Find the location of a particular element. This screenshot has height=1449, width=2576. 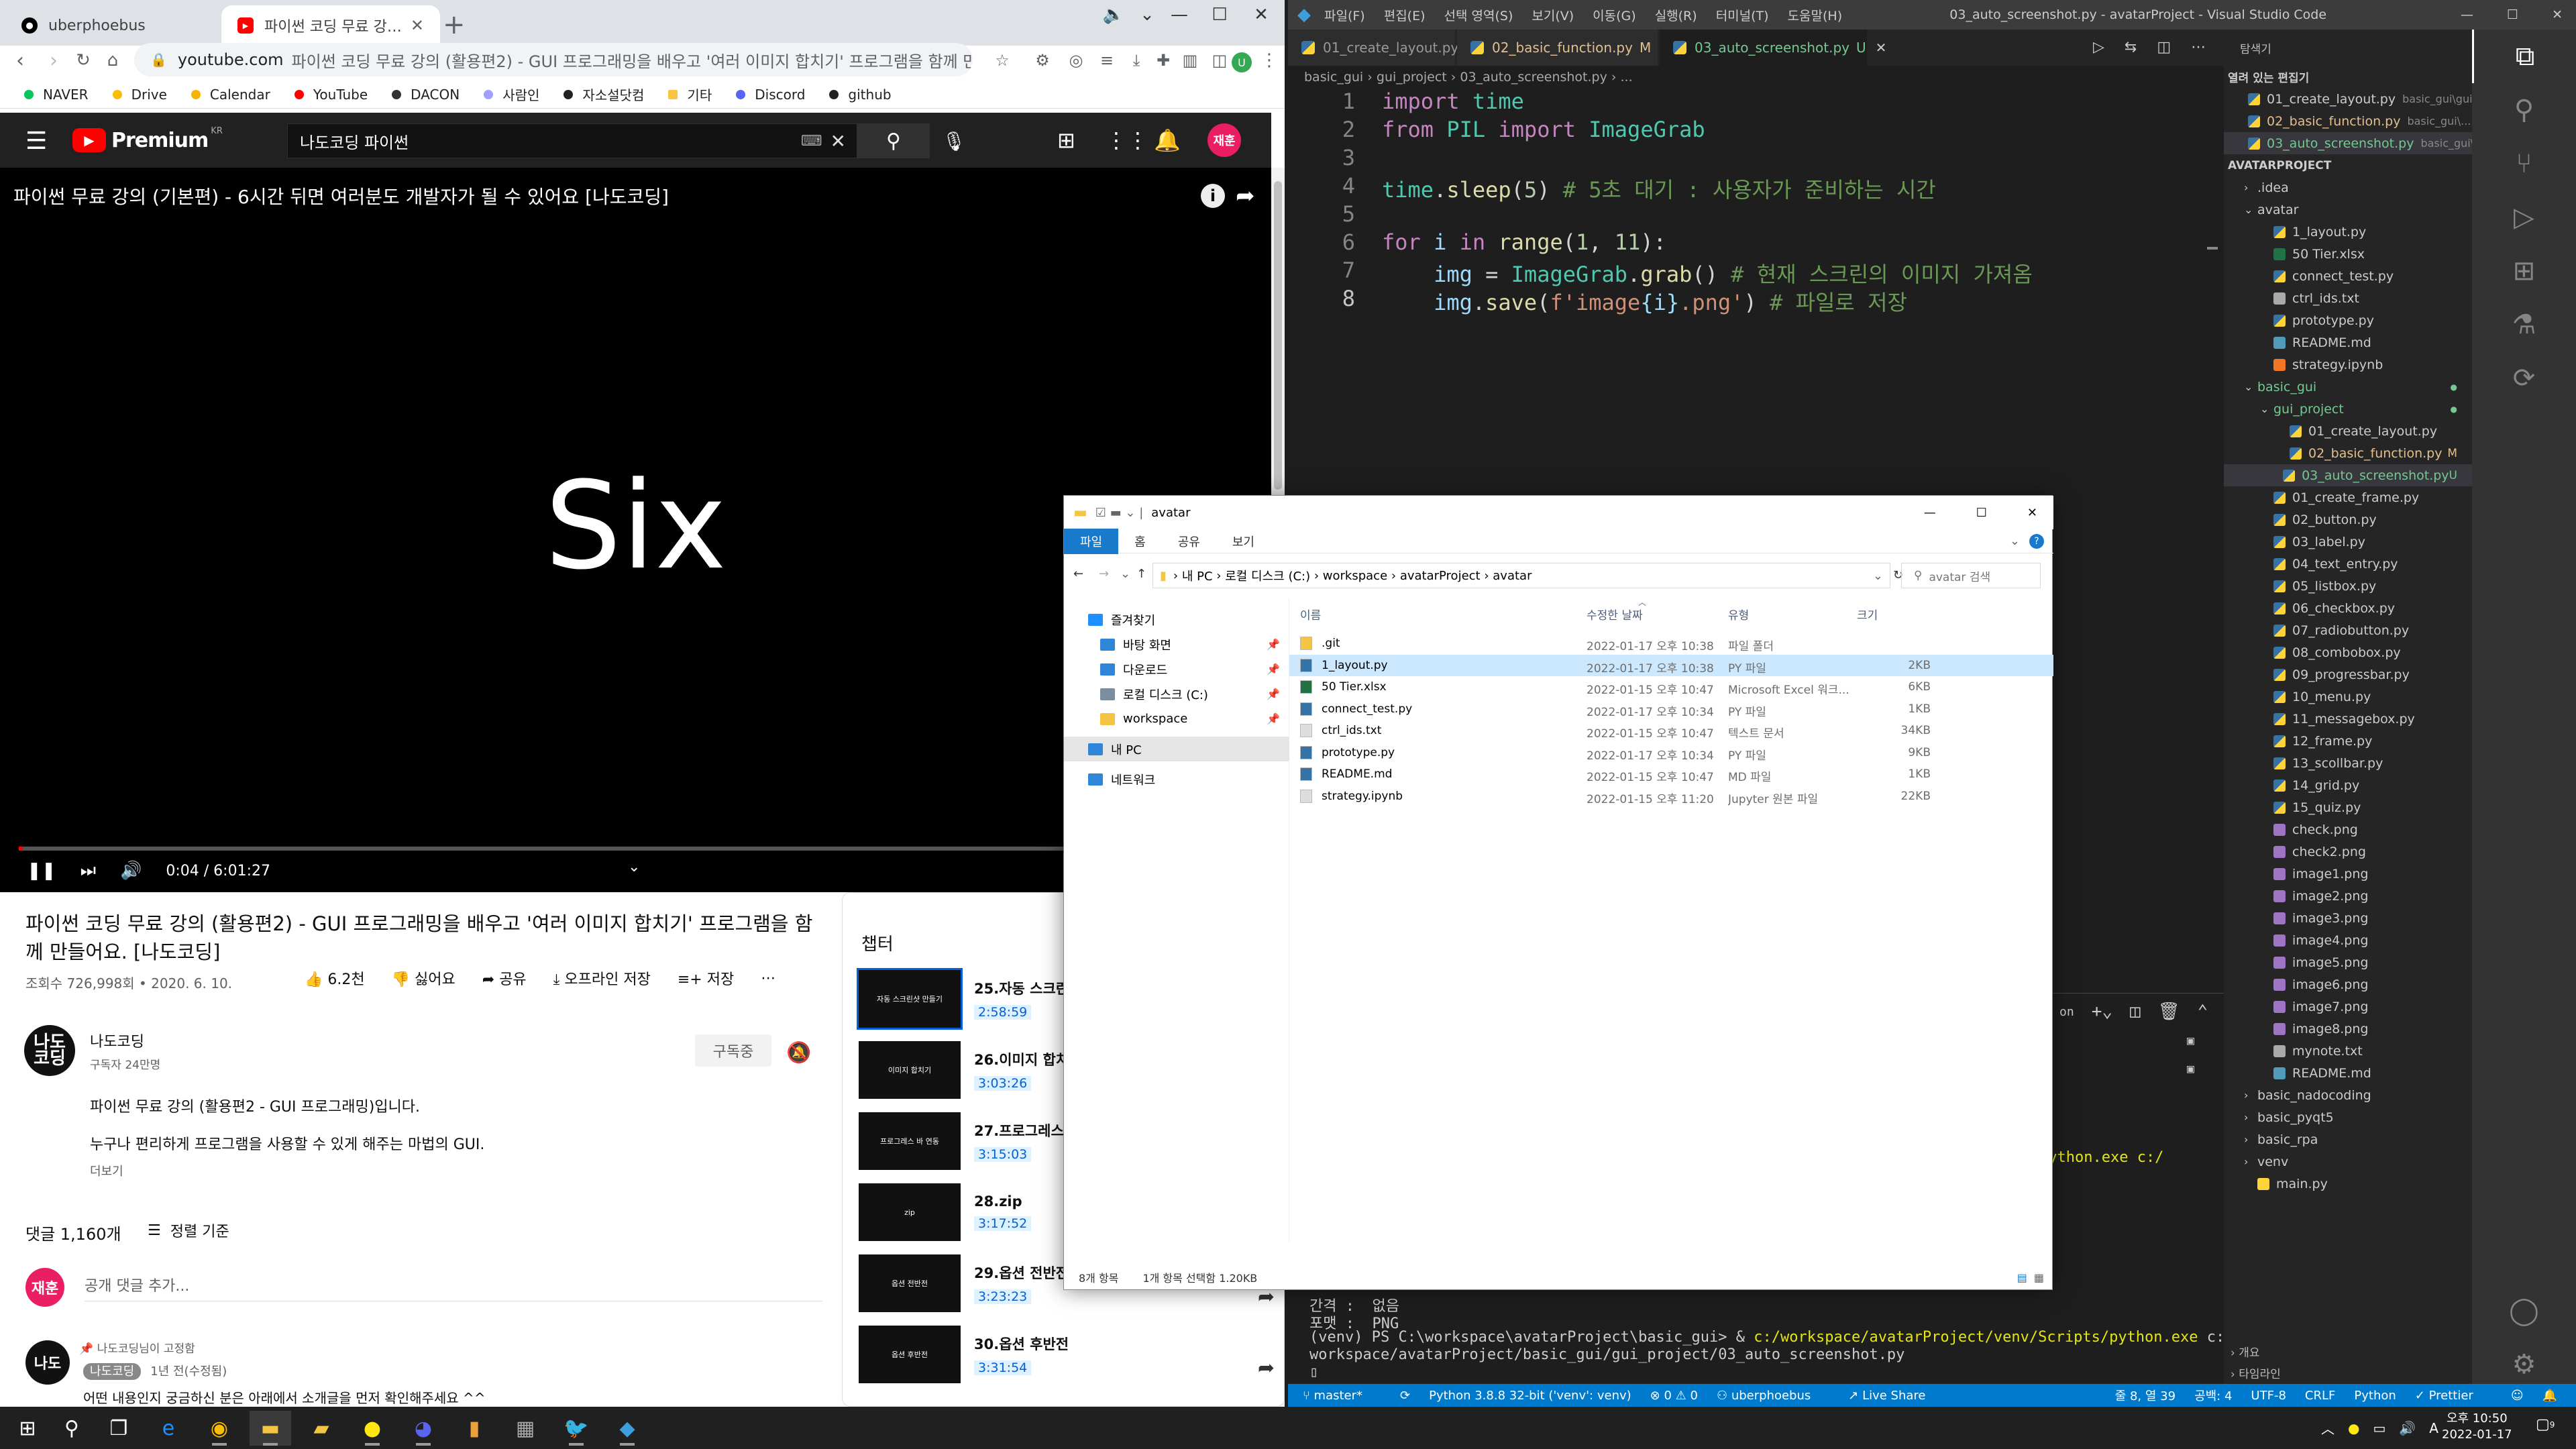

tree-file: 04_text_entry.py is located at coordinates (2348, 564).